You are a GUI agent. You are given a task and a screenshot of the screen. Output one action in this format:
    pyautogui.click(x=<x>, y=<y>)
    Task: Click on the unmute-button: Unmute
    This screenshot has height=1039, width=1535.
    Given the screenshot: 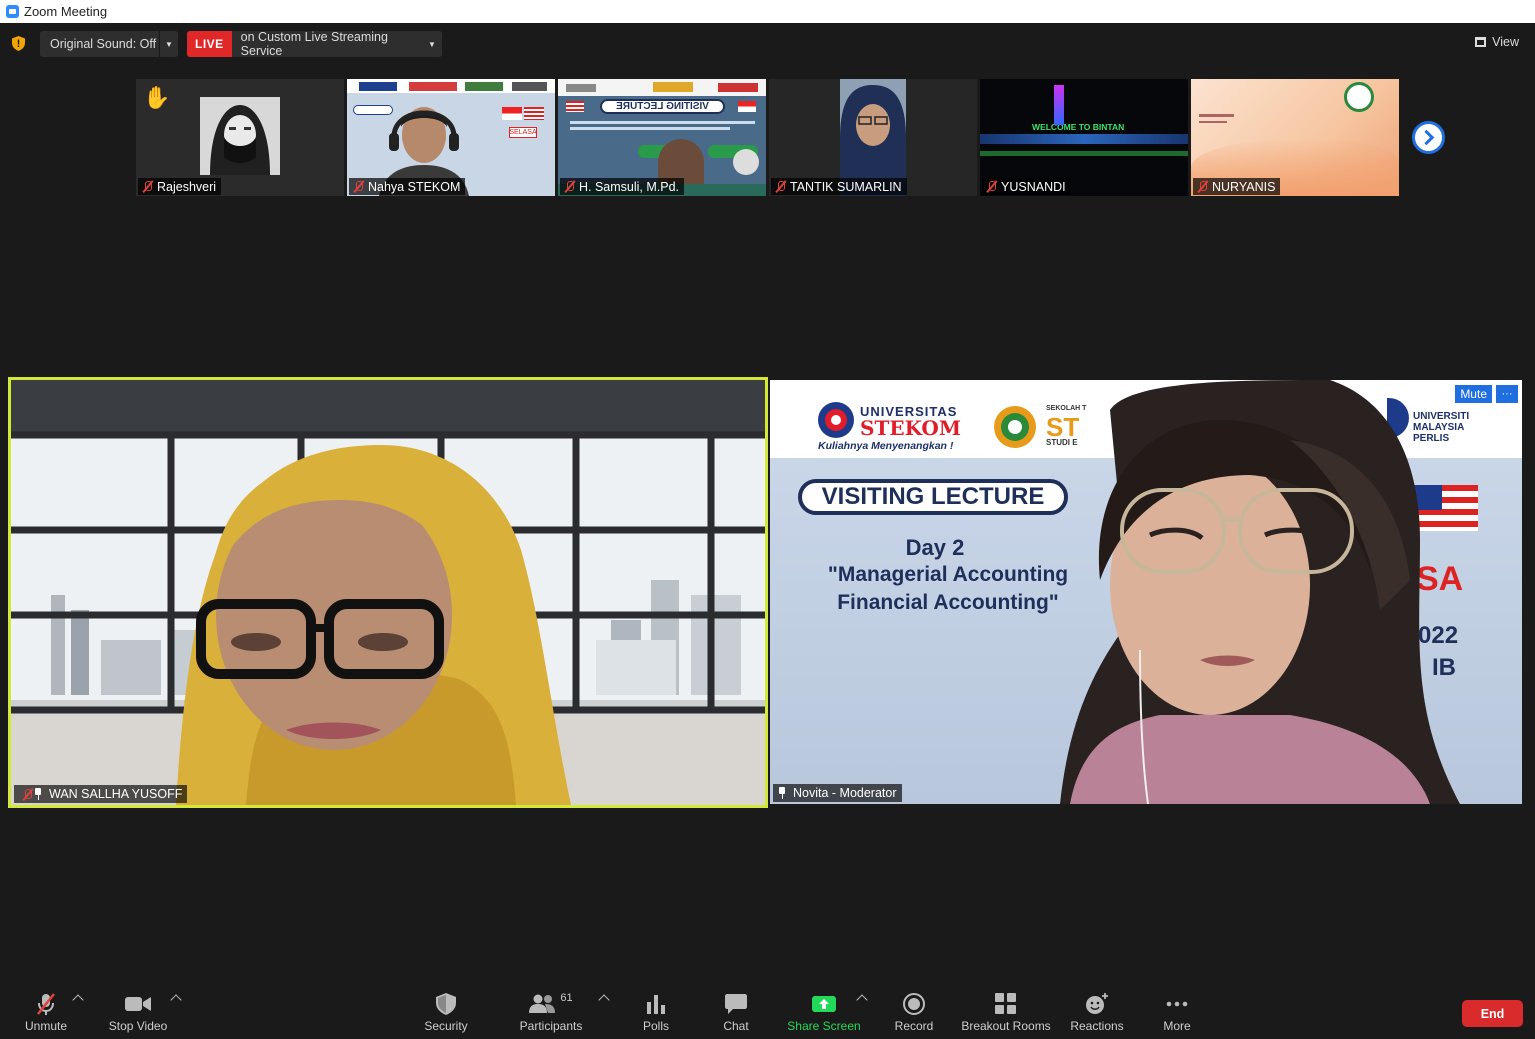 What is the action you would take?
    pyautogui.click(x=46, y=1012)
    